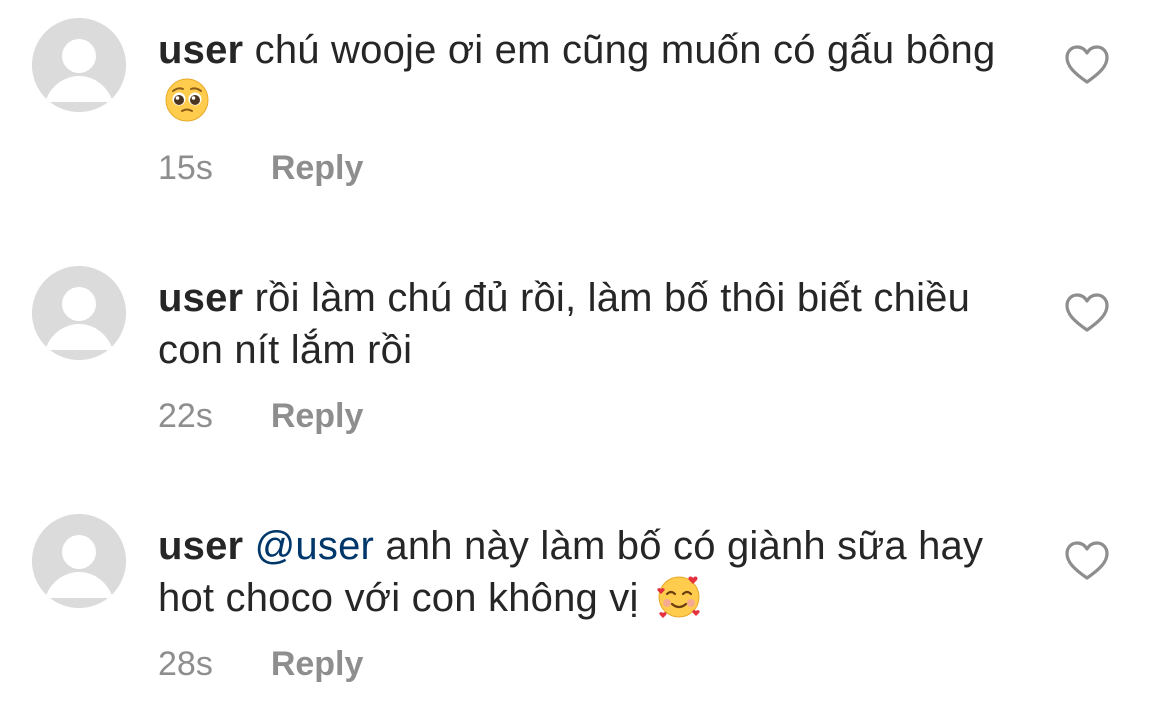  Describe the element at coordinates (588, 416) in the screenshot. I see `comment-meta: 22s Reply` at that location.